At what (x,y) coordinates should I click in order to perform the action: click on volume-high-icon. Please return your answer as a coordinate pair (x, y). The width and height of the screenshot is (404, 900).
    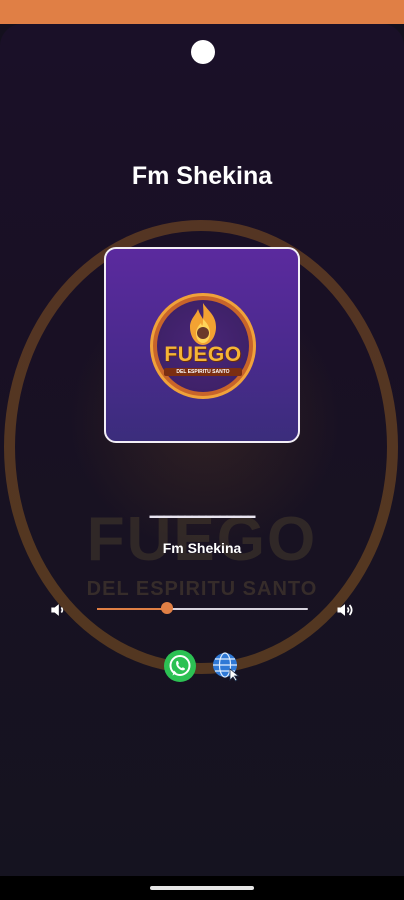
    Looking at the image, I should click on (345, 610).